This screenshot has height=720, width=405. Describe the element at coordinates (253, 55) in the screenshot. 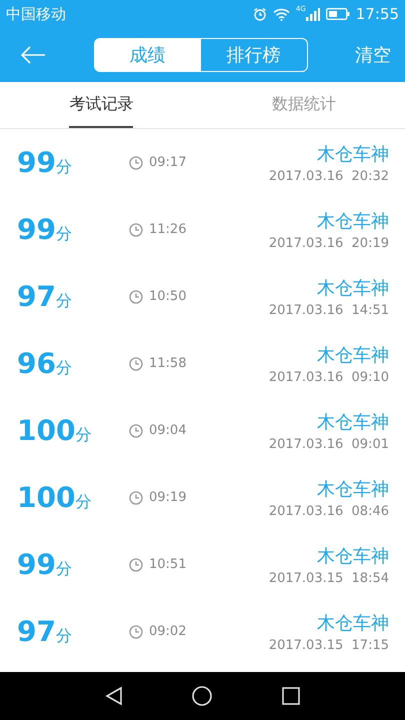

I see `segment-tab: 排行榜` at that location.